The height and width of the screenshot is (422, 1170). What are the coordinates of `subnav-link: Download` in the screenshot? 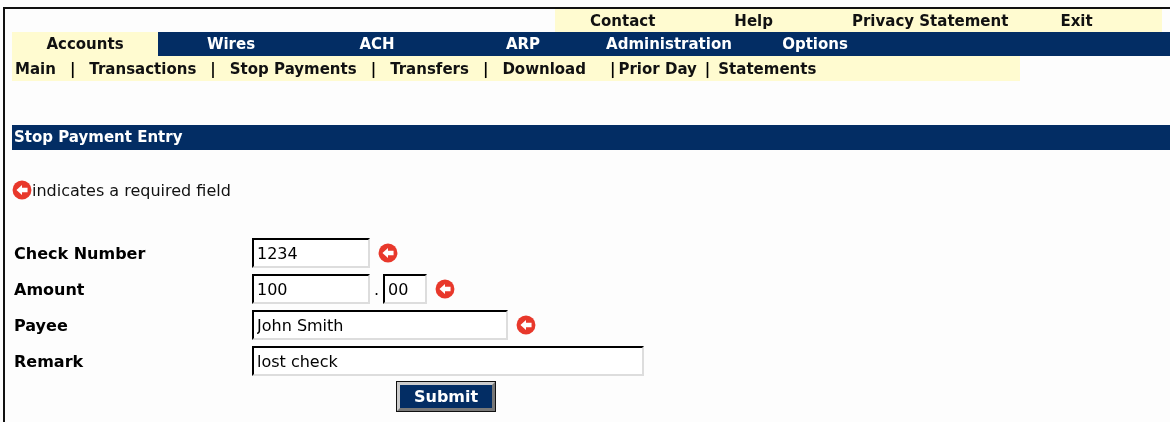 It's located at (544, 68).